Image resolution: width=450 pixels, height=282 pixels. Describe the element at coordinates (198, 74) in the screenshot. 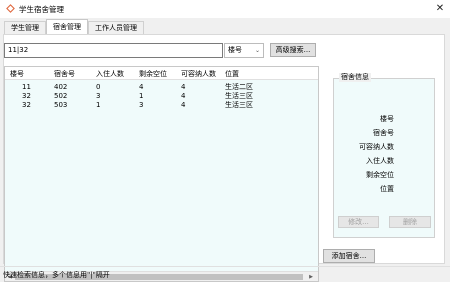

I see `col-header-capacity: 可容纳人数` at that location.